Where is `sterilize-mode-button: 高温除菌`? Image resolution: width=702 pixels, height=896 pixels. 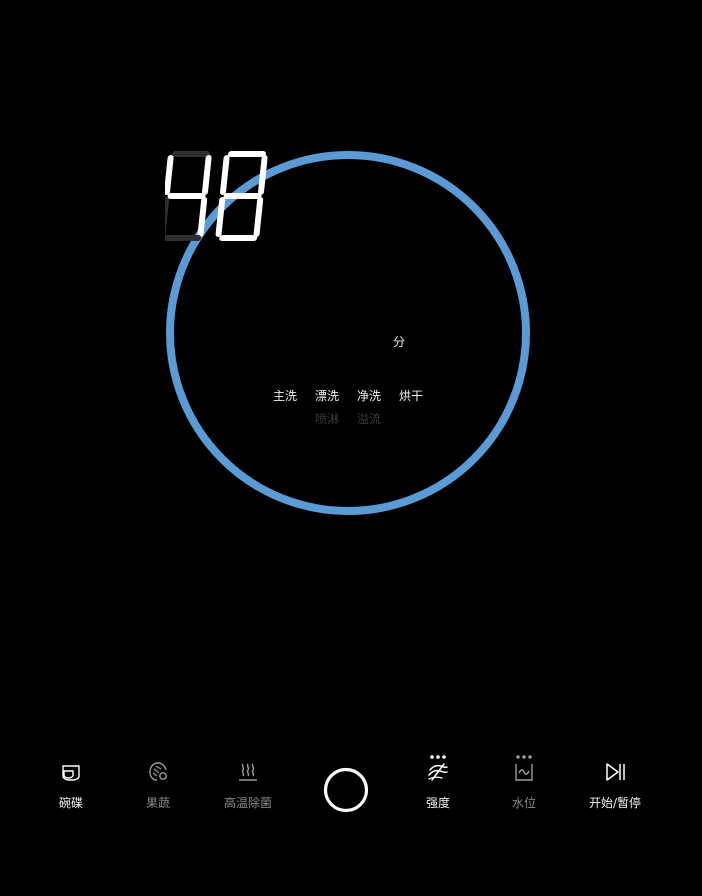 sterilize-mode-button: 高温除菌 is located at coordinates (248, 785).